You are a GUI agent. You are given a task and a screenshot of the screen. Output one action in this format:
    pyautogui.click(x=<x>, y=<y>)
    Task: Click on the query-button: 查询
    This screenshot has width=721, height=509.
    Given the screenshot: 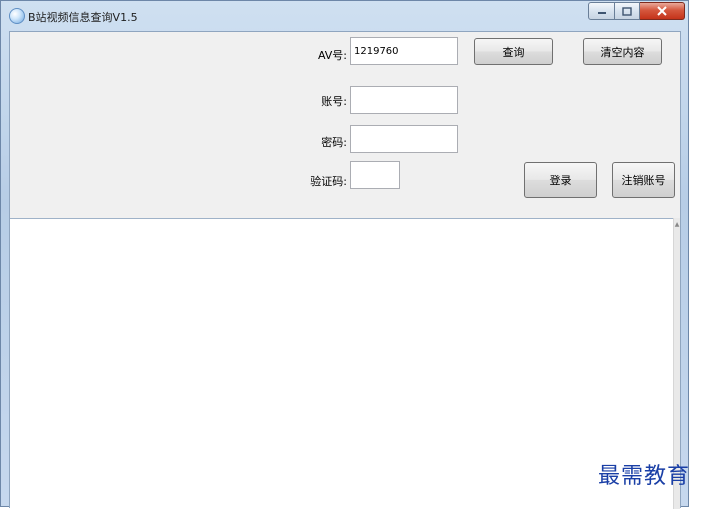 What is the action you would take?
    pyautogui.click(x=513, y=51)
    